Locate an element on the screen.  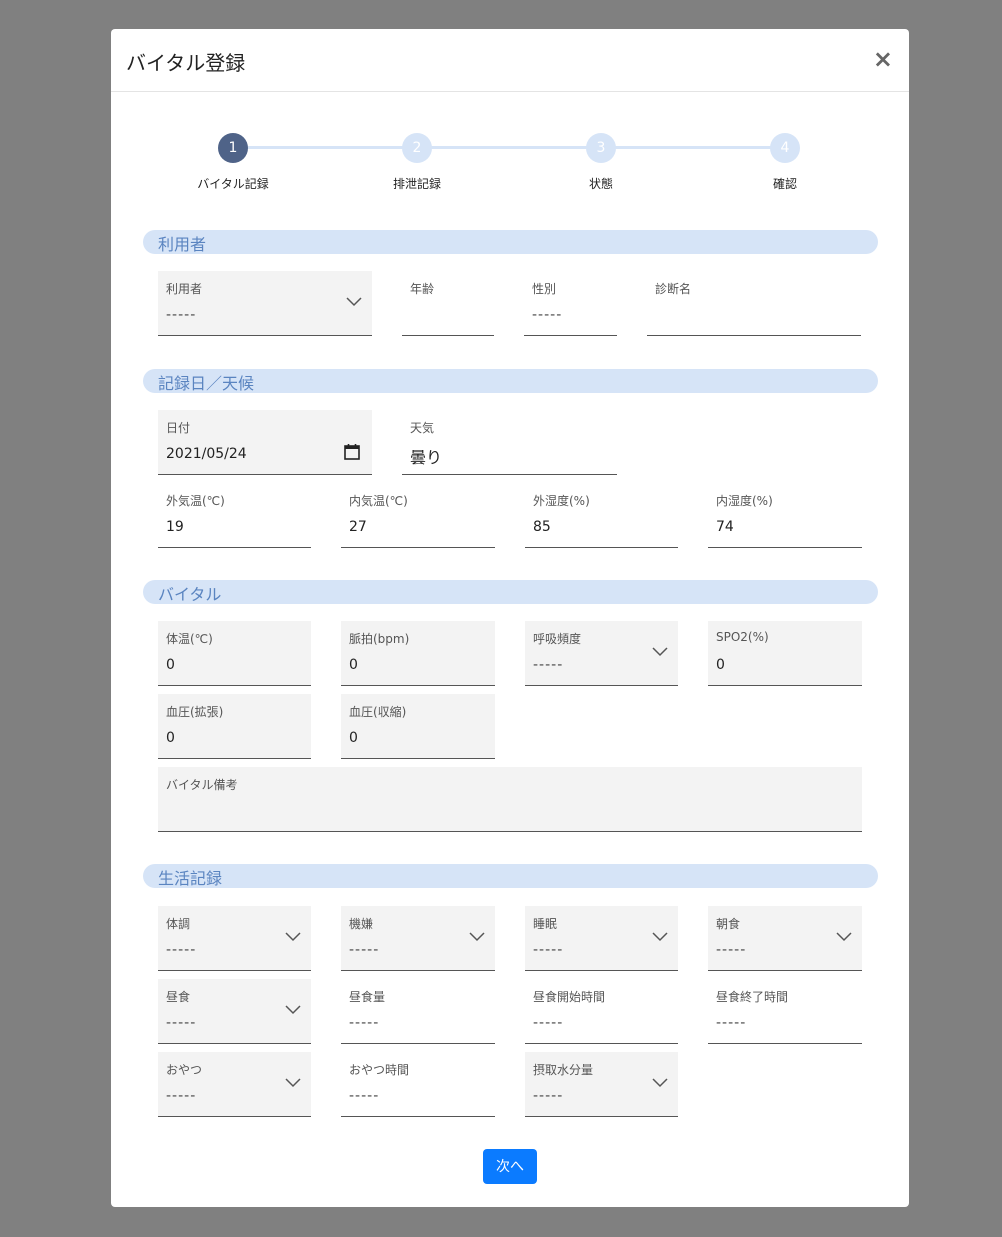
field-label: 体温(℃) is located at coordinates (189, 639).